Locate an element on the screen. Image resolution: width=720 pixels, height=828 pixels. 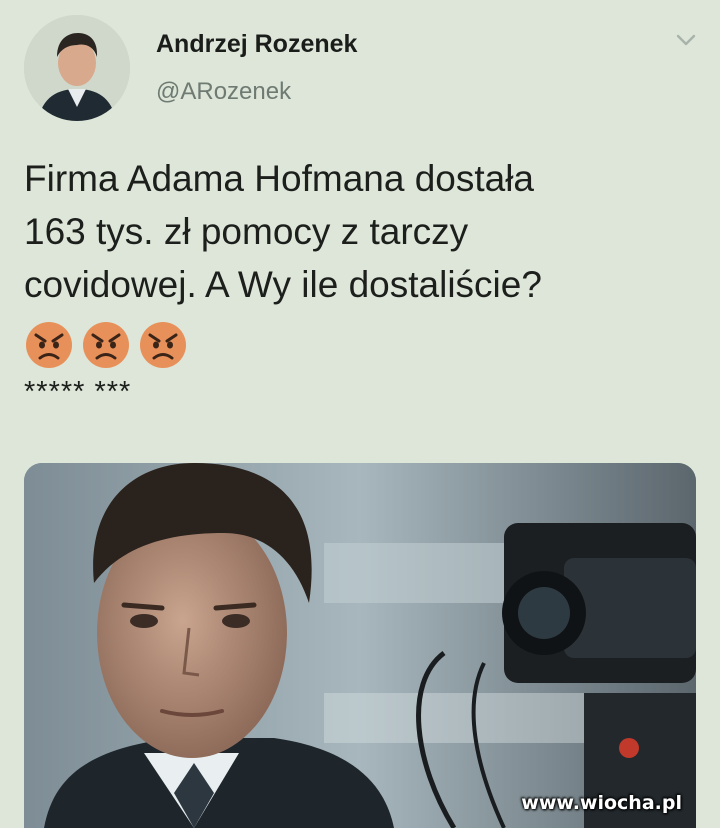
tweet-text-line: Firma Adama Hofmana dostała is located at coordinates (279, 178).